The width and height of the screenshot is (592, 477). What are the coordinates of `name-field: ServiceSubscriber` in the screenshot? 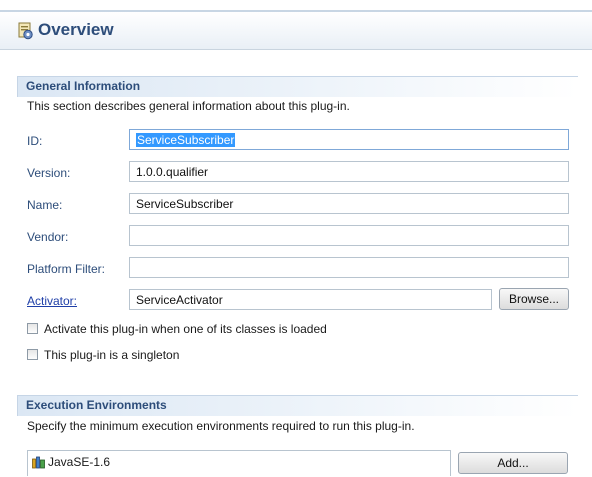 It's located at (349, 203).